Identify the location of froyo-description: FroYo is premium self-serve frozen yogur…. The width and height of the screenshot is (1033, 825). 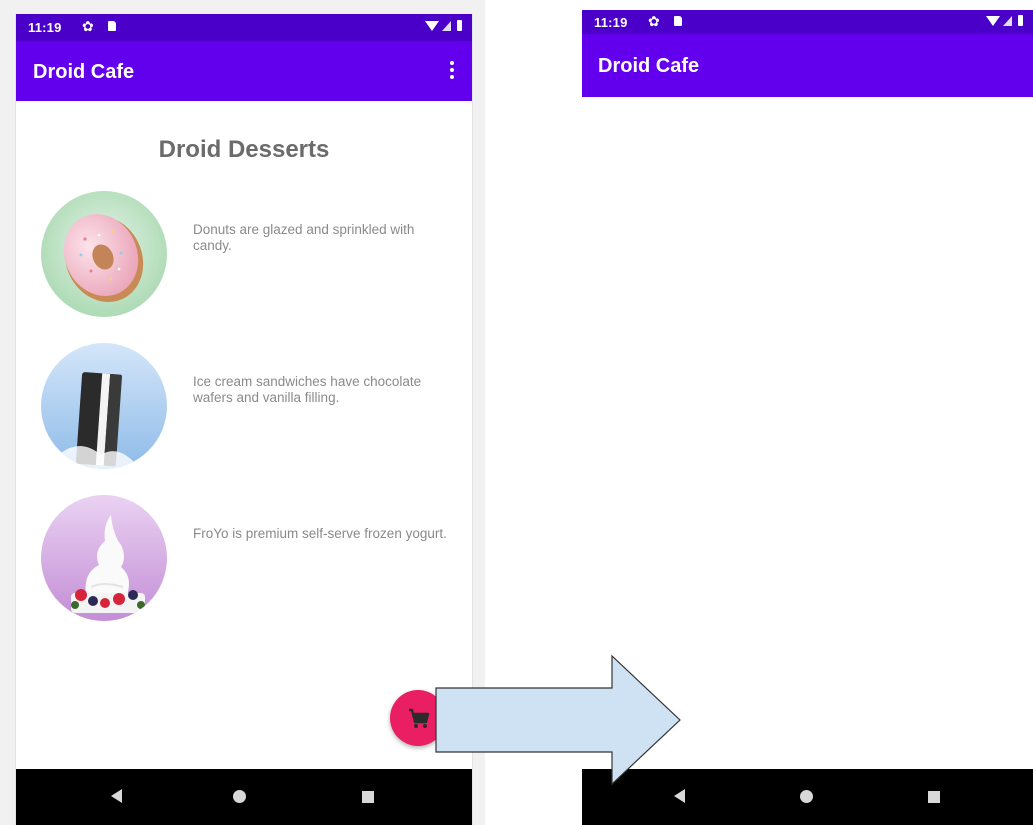
(320, 533).